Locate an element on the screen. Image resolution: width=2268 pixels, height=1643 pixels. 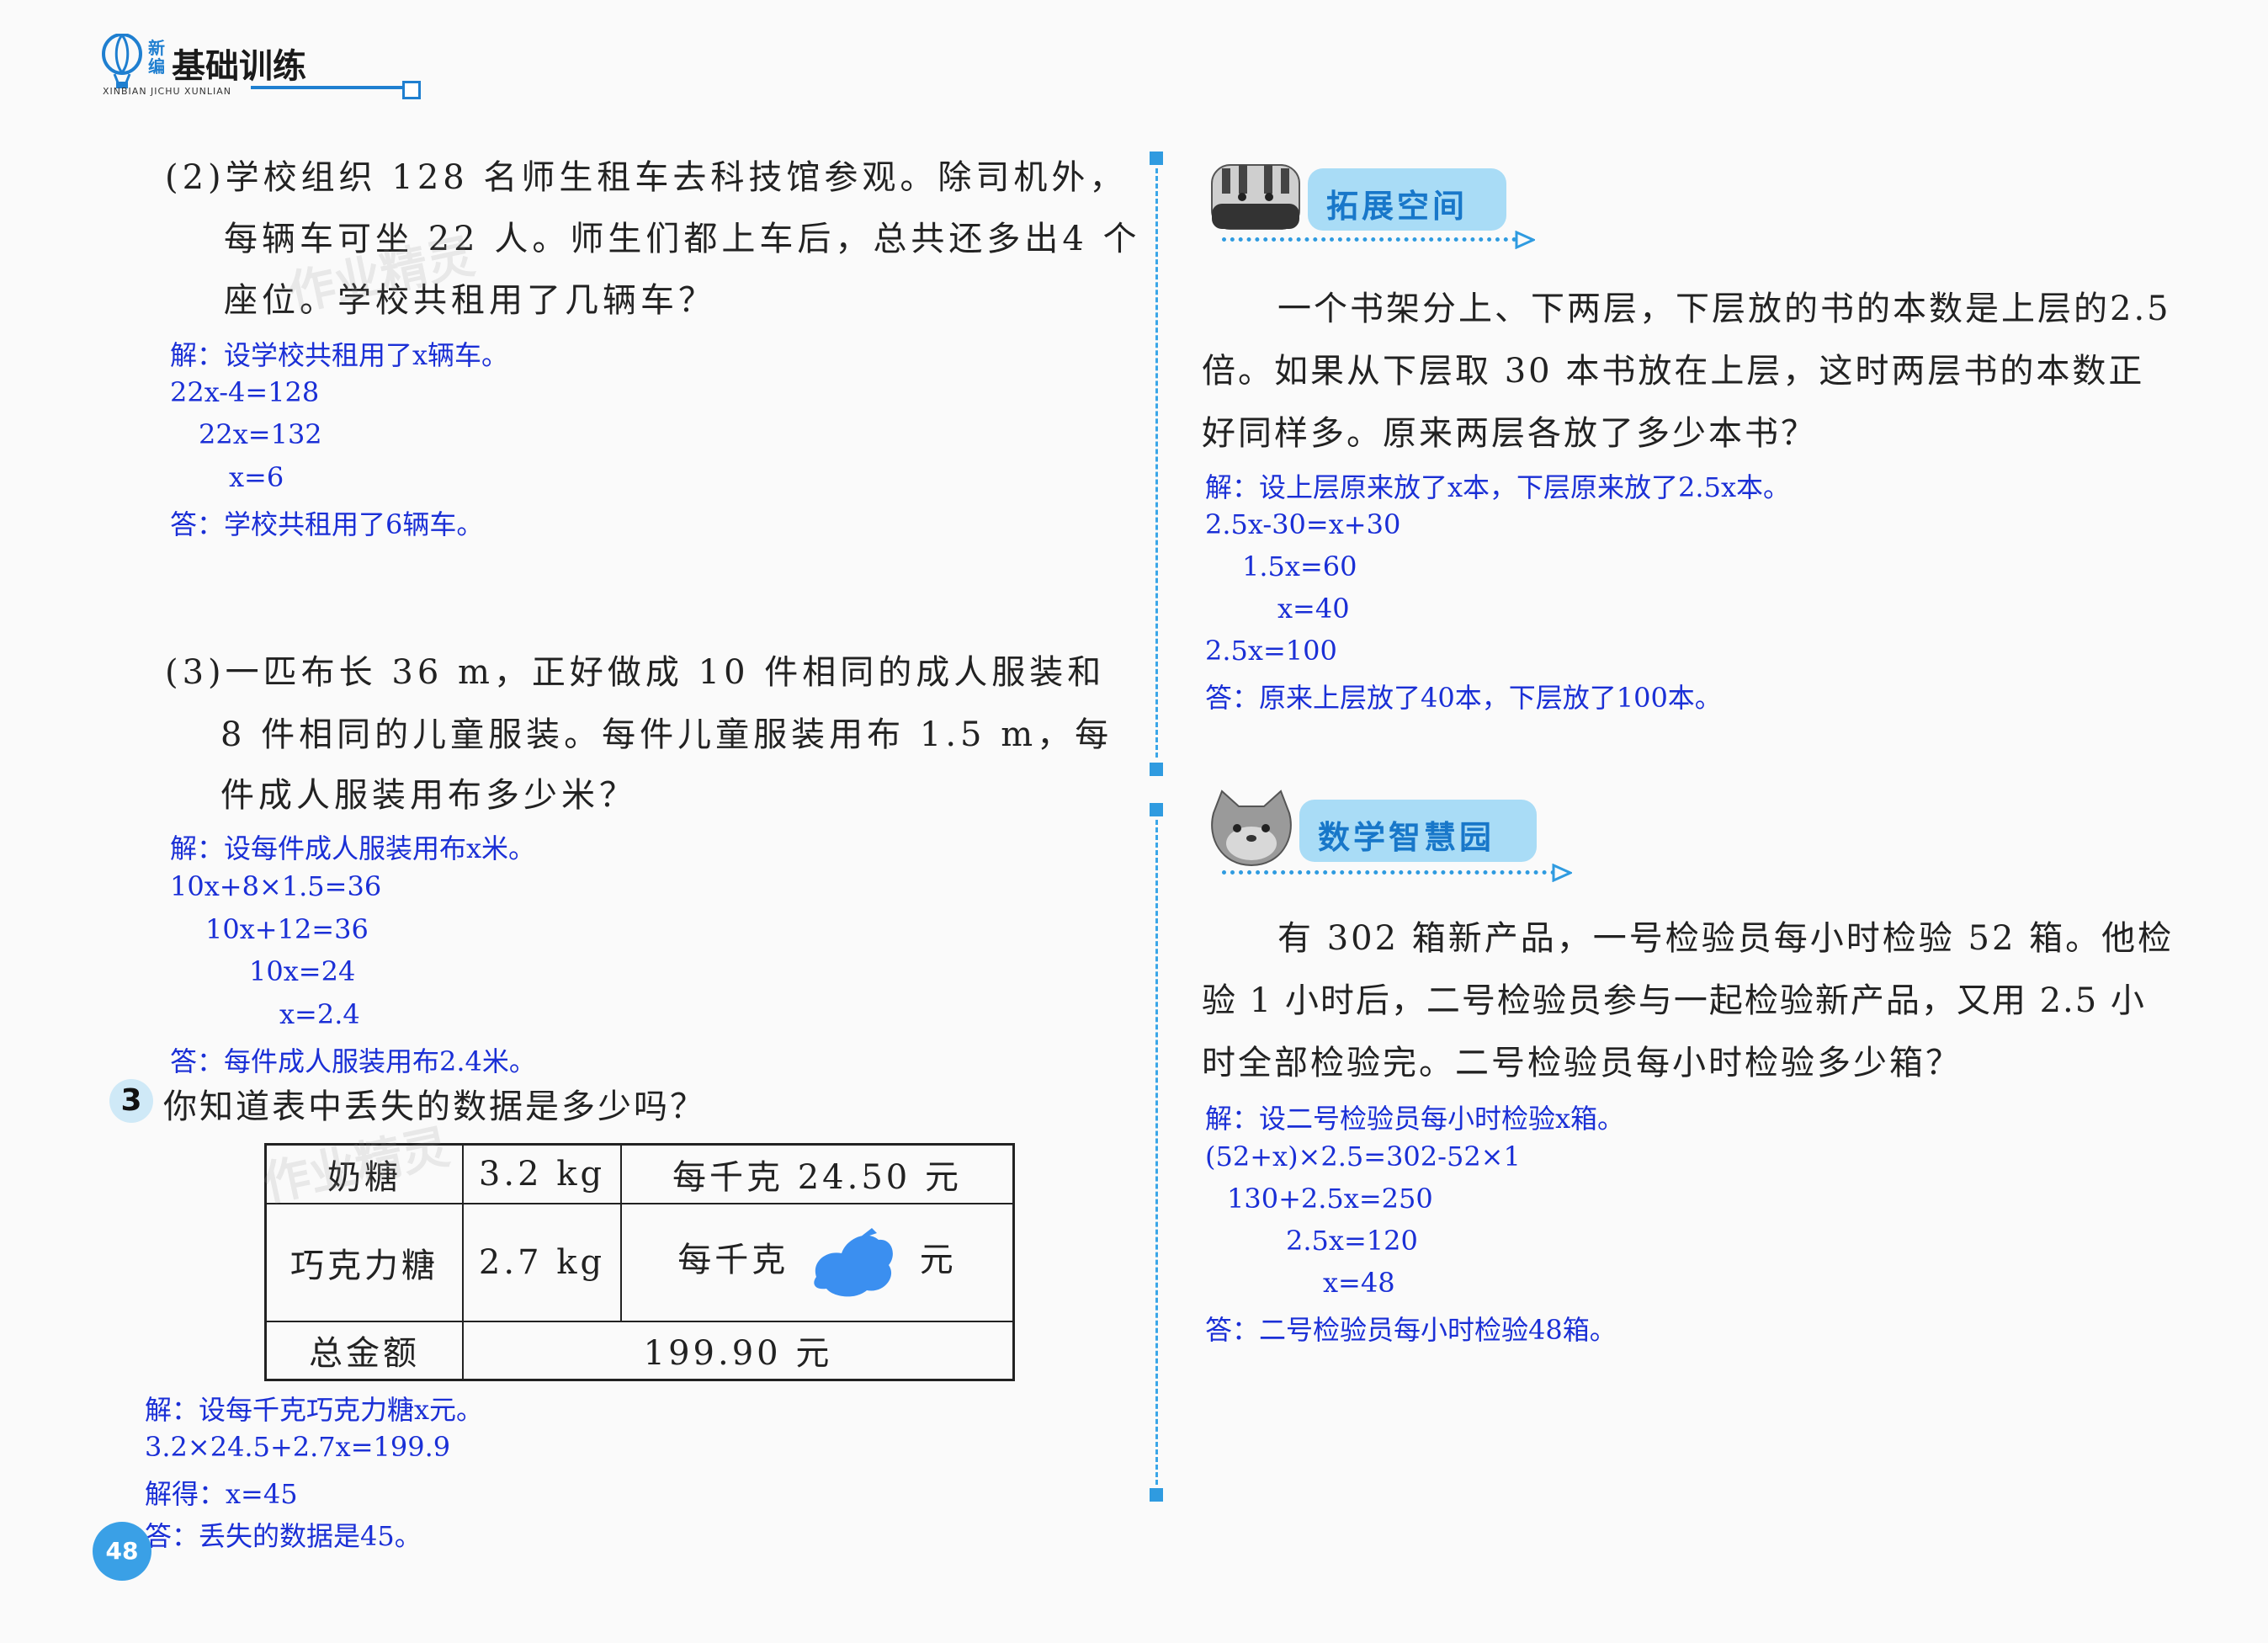
table-cell: 总金额 is located at coordinates (364, 1350).